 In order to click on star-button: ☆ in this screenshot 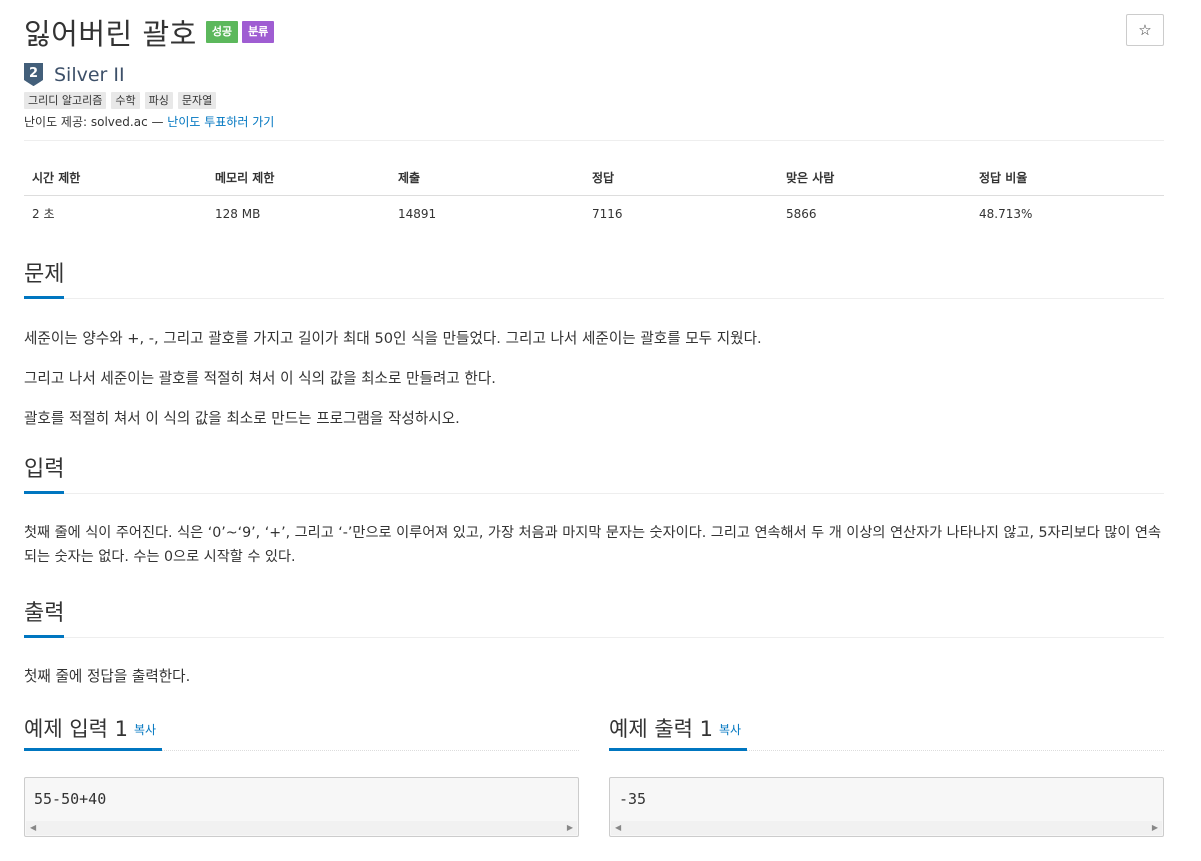, I will do `click(1145, 30)`.